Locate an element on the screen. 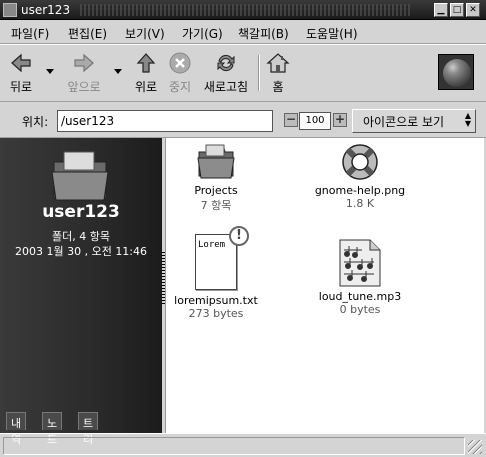 The width and height of the screenshot is (486, 457). back-button: 뒤로 is located at coordinates (21, 73).